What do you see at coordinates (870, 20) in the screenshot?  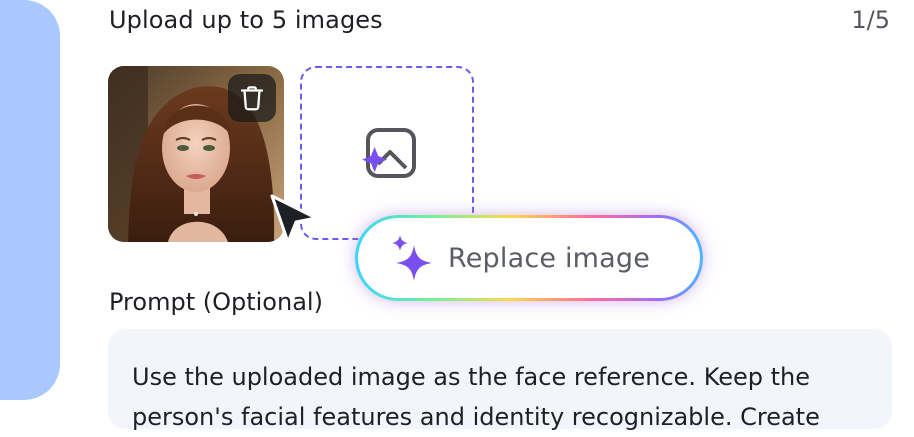 I see `upload-counter: 1/5` at bounding box center [870, 20].